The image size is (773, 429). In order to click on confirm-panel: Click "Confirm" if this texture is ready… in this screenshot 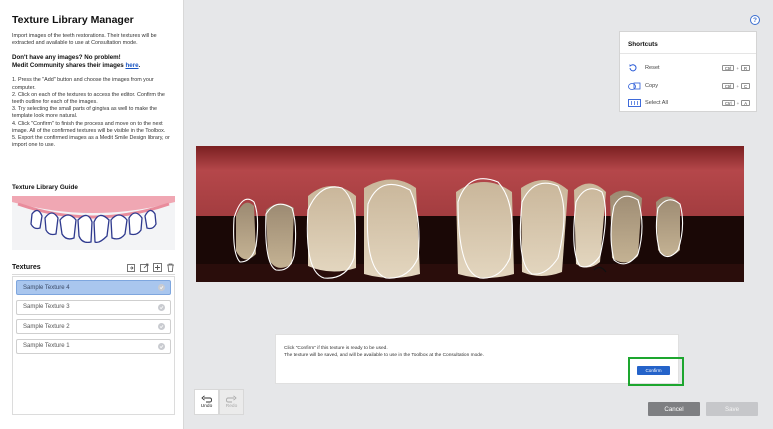, I will do `click(477, 359)`.